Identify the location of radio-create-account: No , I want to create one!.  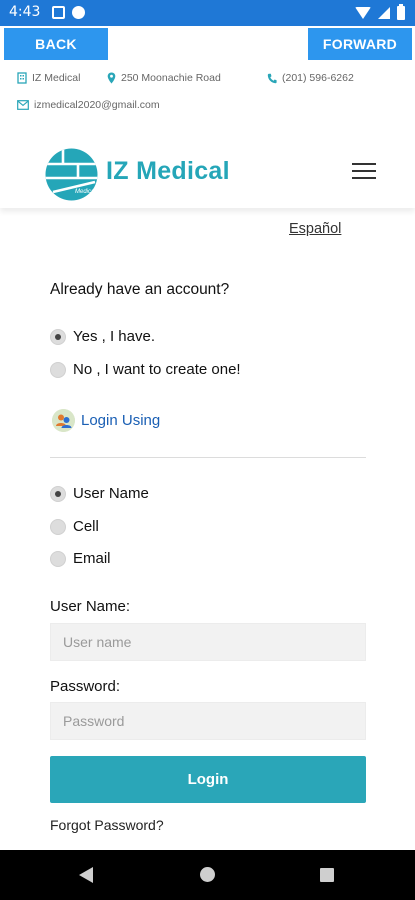
(145, 369).